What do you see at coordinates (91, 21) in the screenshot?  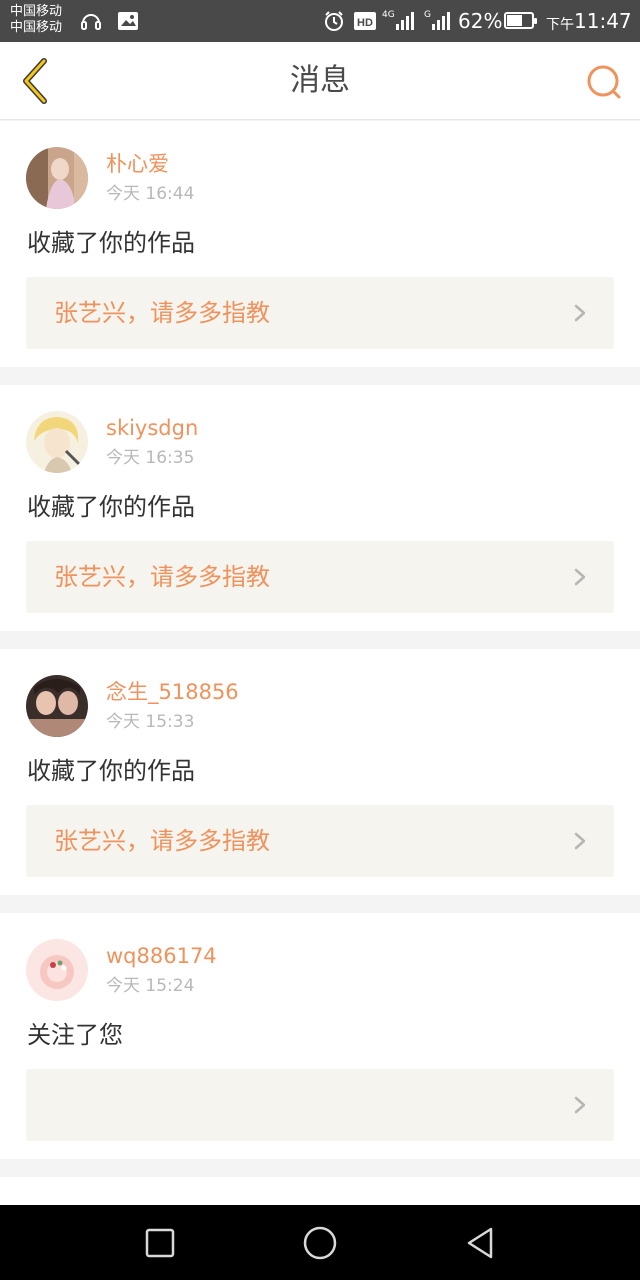 I see `headset-icon` at bounding box center [91, 21].